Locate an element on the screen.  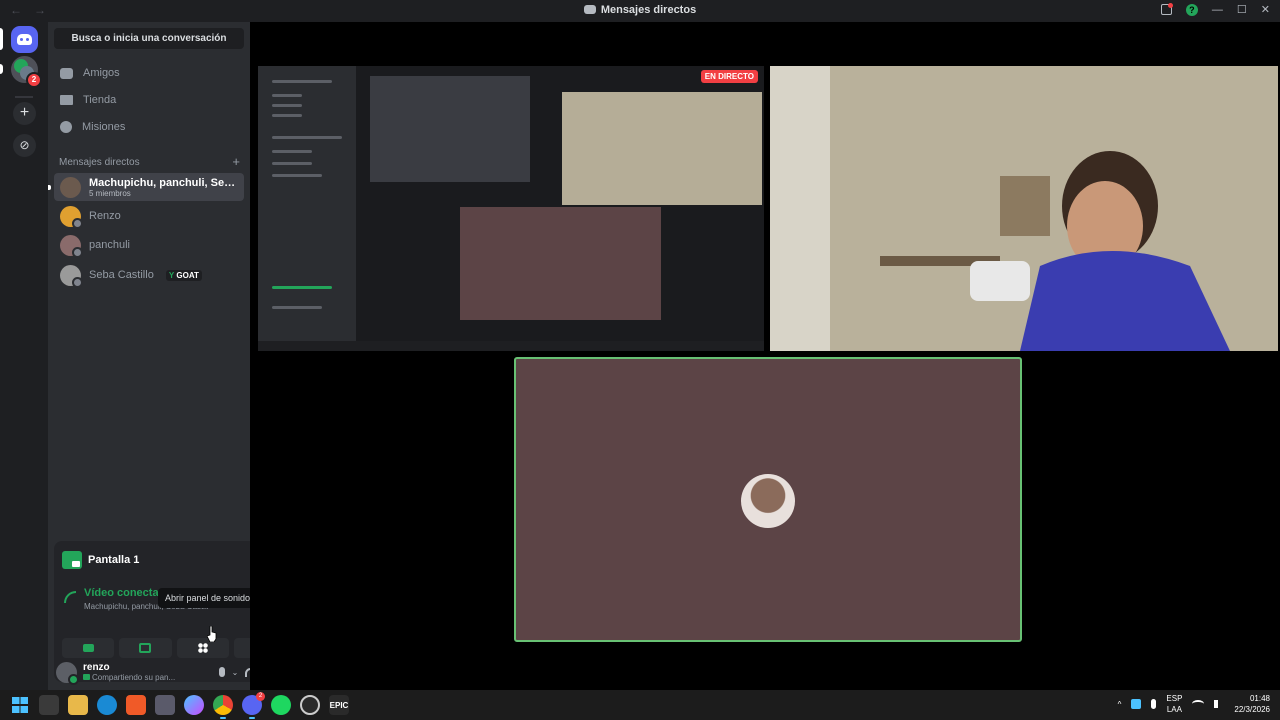
wifi-icon is located at coordinates (1198, 704).